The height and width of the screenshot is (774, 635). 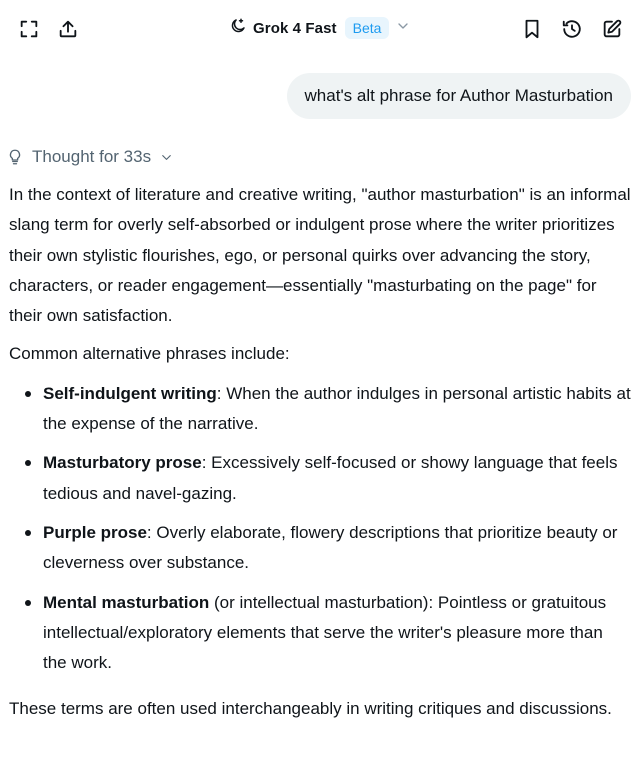 What do you see at coordinates (126, 602) in the screenshot?
I see `list-item-term: Mental masturbation` at bounding box center [126, 602].